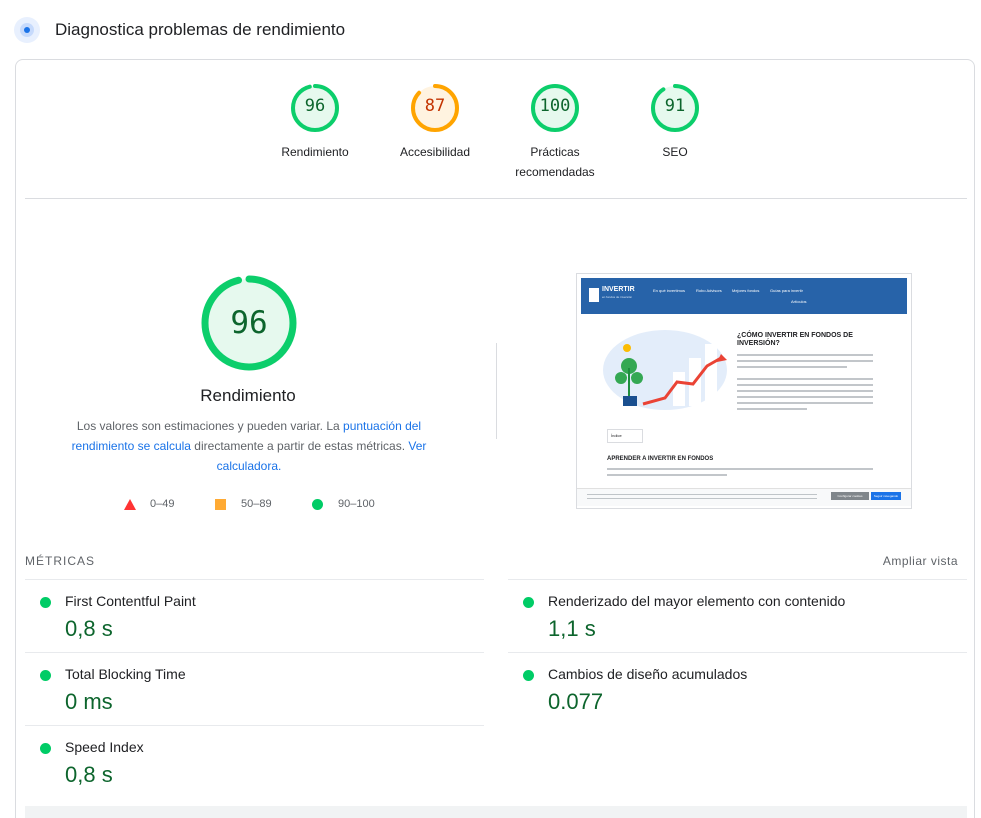  What do you see at coordinates (555, 132) in the screenshot?
I see `gauge-best-practices: 100 Prácticas recomendadas` at bounding box center [555, 132].